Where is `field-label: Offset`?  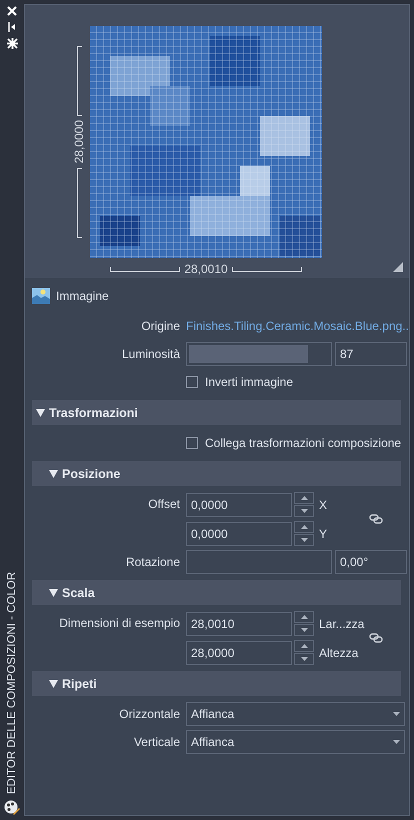 field-label: Offset is located at coordinates (163, 504).